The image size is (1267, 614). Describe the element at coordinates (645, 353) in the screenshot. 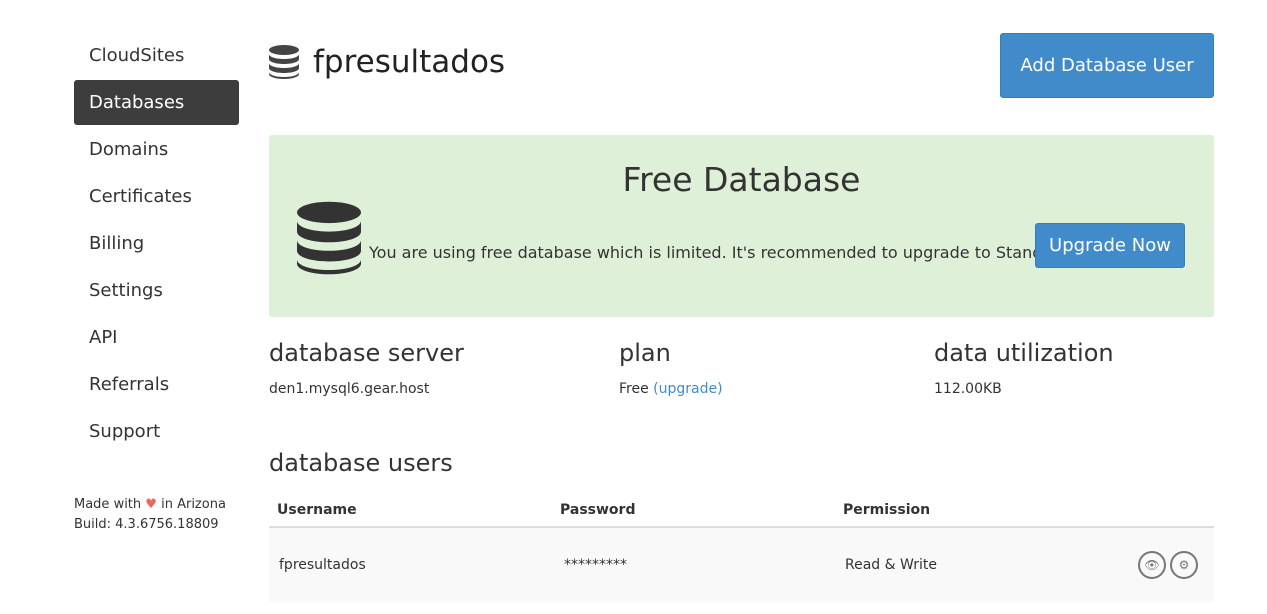

I see `plan-label: plan` at that location.